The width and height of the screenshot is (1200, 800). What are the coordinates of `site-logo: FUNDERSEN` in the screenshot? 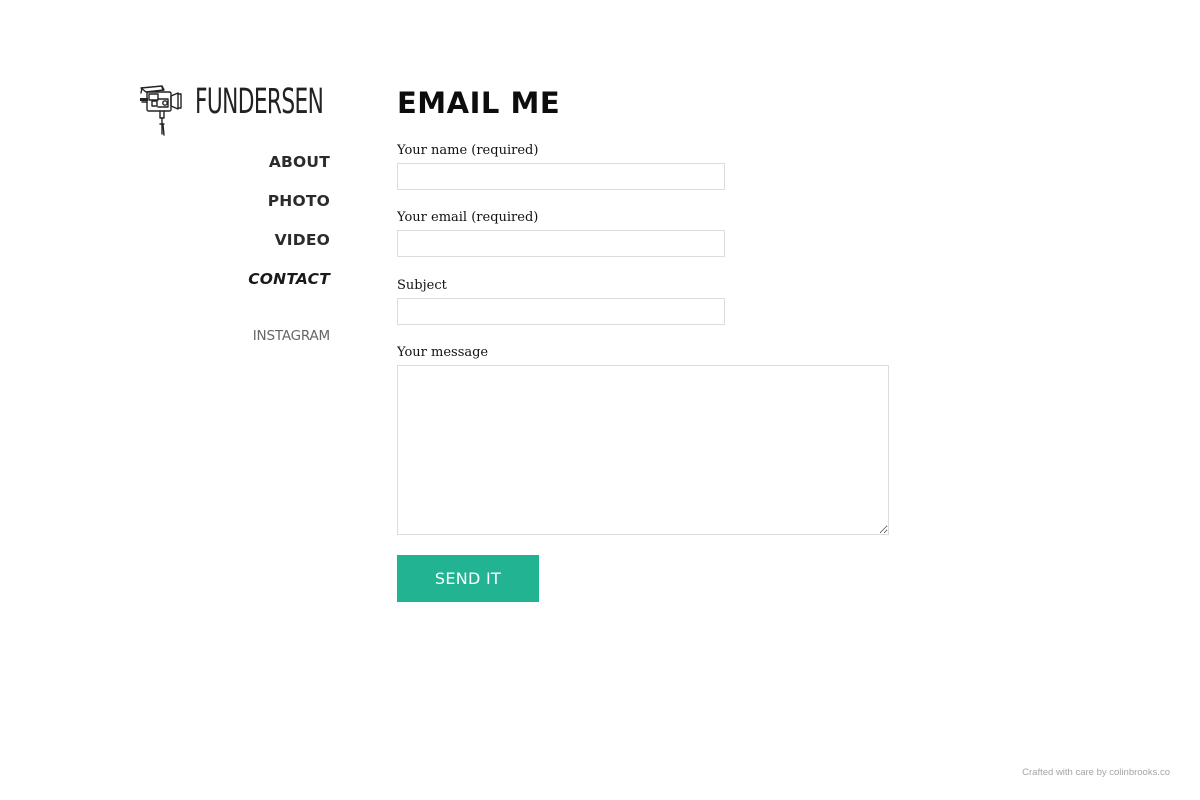 It's located at (234, 110).